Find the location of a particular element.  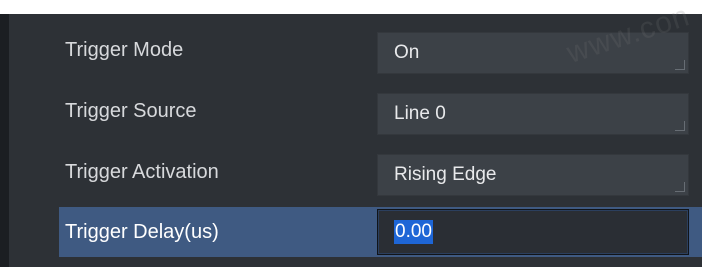

trigger-mode-dropdown: On is located at coordinates (533, 53).